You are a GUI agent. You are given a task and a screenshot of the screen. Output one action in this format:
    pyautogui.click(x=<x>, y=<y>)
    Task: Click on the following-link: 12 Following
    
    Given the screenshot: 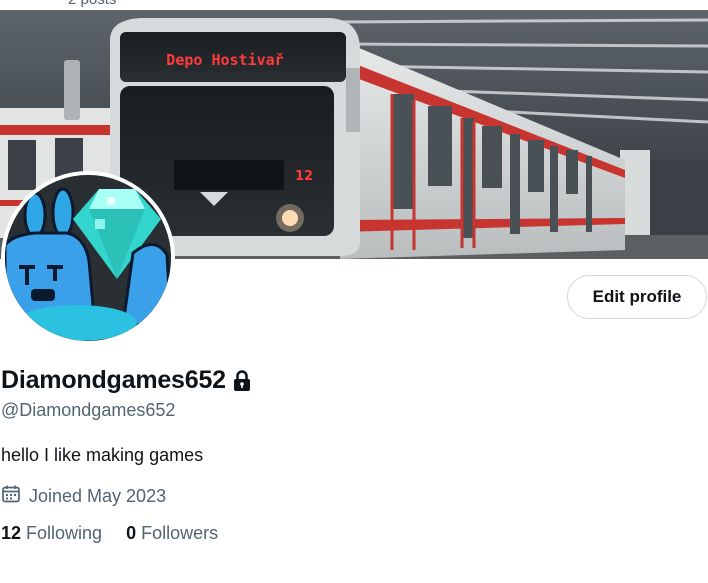 What is the action you would take?
    pyautogui.click(x=51, y=533)
    